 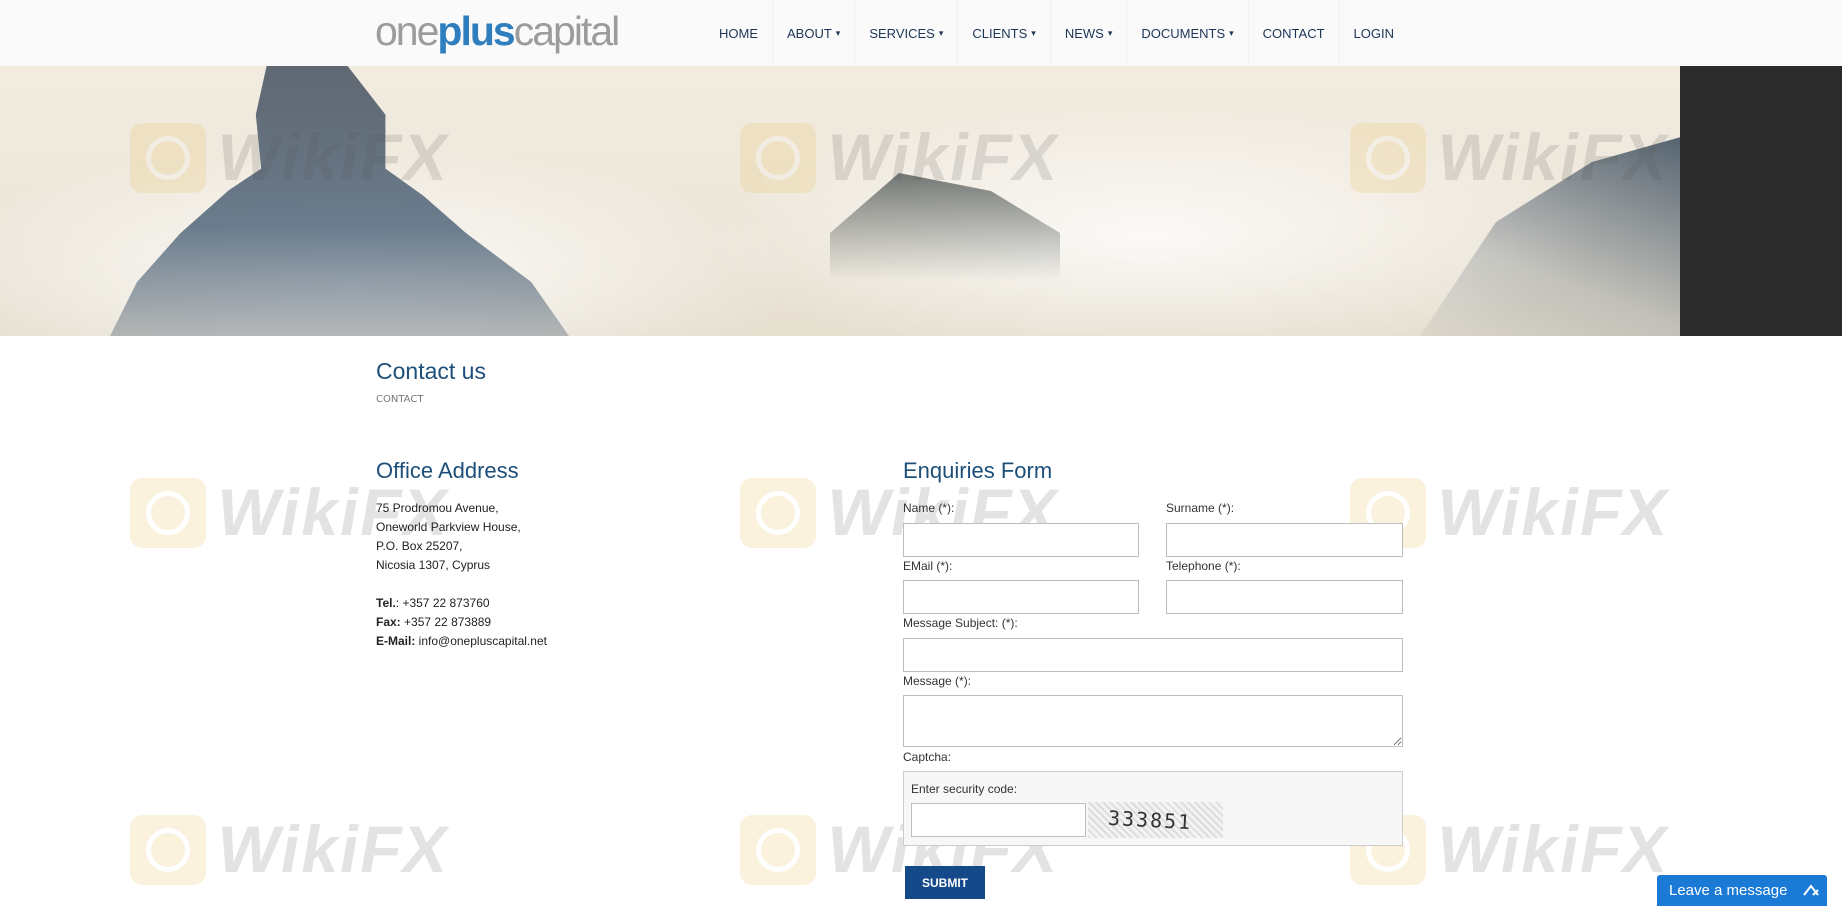 I want to click on email-link: info@onepluscapital.net, so click(x=481, y=641).